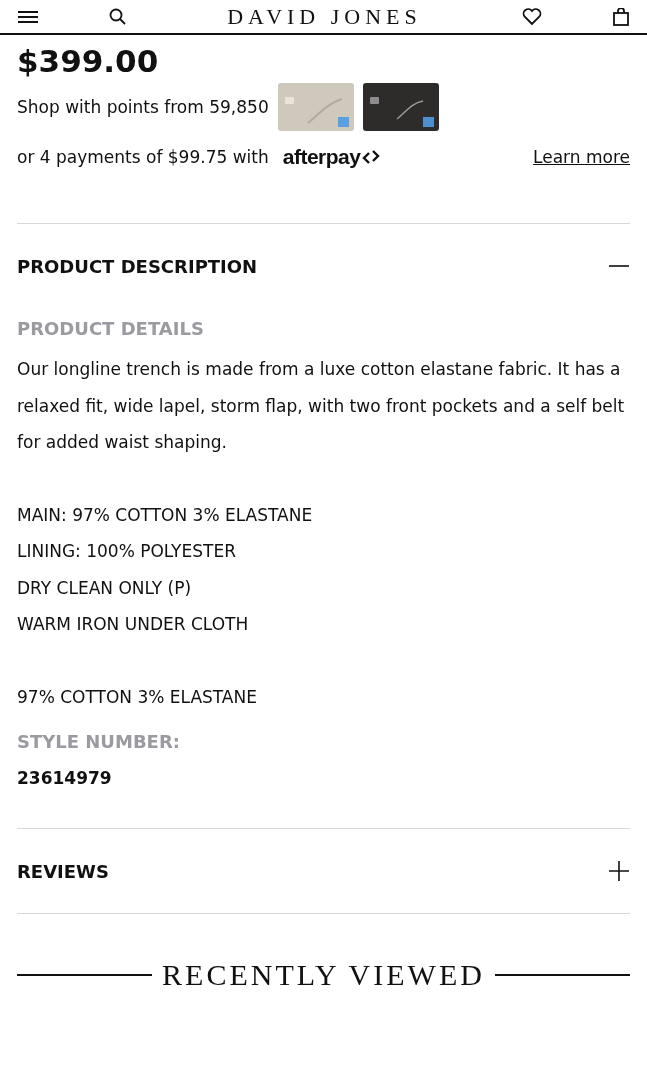  I want to click on composition-text: 97% COTTON 3% ELASTANE, so click(137, 697).